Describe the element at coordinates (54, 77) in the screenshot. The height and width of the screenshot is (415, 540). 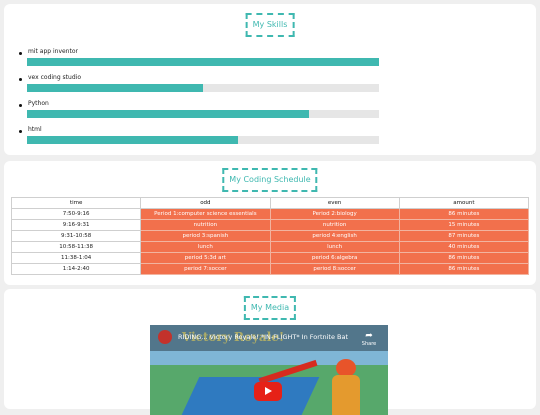
I see `skill-label: vex coding studio` at that location.